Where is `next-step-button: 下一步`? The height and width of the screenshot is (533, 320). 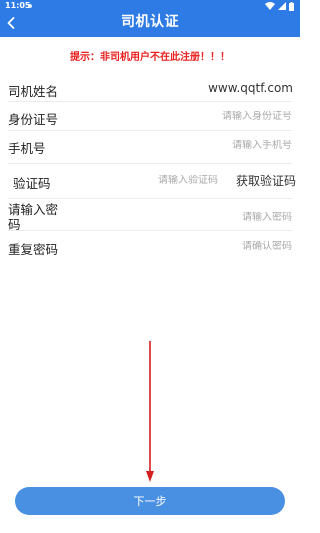 next-step-button: 下一步 is located at coordinates (150, 501).